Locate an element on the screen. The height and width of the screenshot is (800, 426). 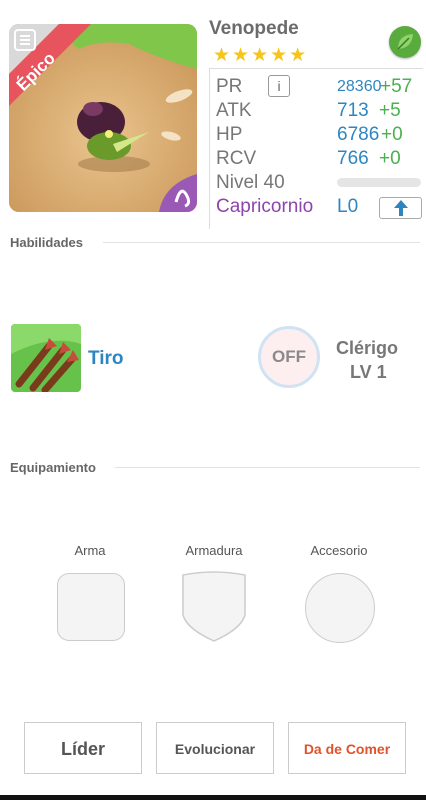
leaf-icon is located at coordinates (405, 42).